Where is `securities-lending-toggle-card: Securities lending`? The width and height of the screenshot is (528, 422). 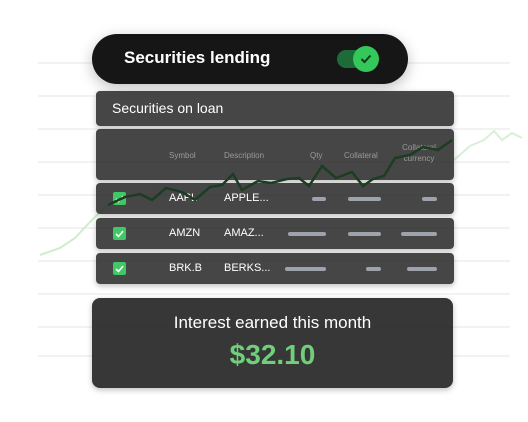 securities-lending-toggle-card: Securities lending is located at coordinates (250, 59).